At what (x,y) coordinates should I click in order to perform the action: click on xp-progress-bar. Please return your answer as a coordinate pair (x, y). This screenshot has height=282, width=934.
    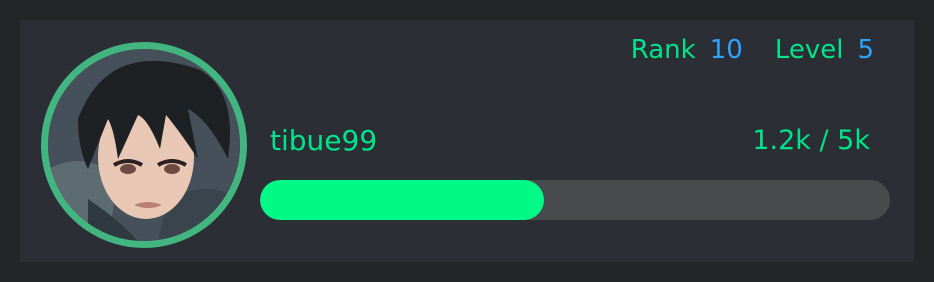
    Looking at the image, I should click on (575, 200).